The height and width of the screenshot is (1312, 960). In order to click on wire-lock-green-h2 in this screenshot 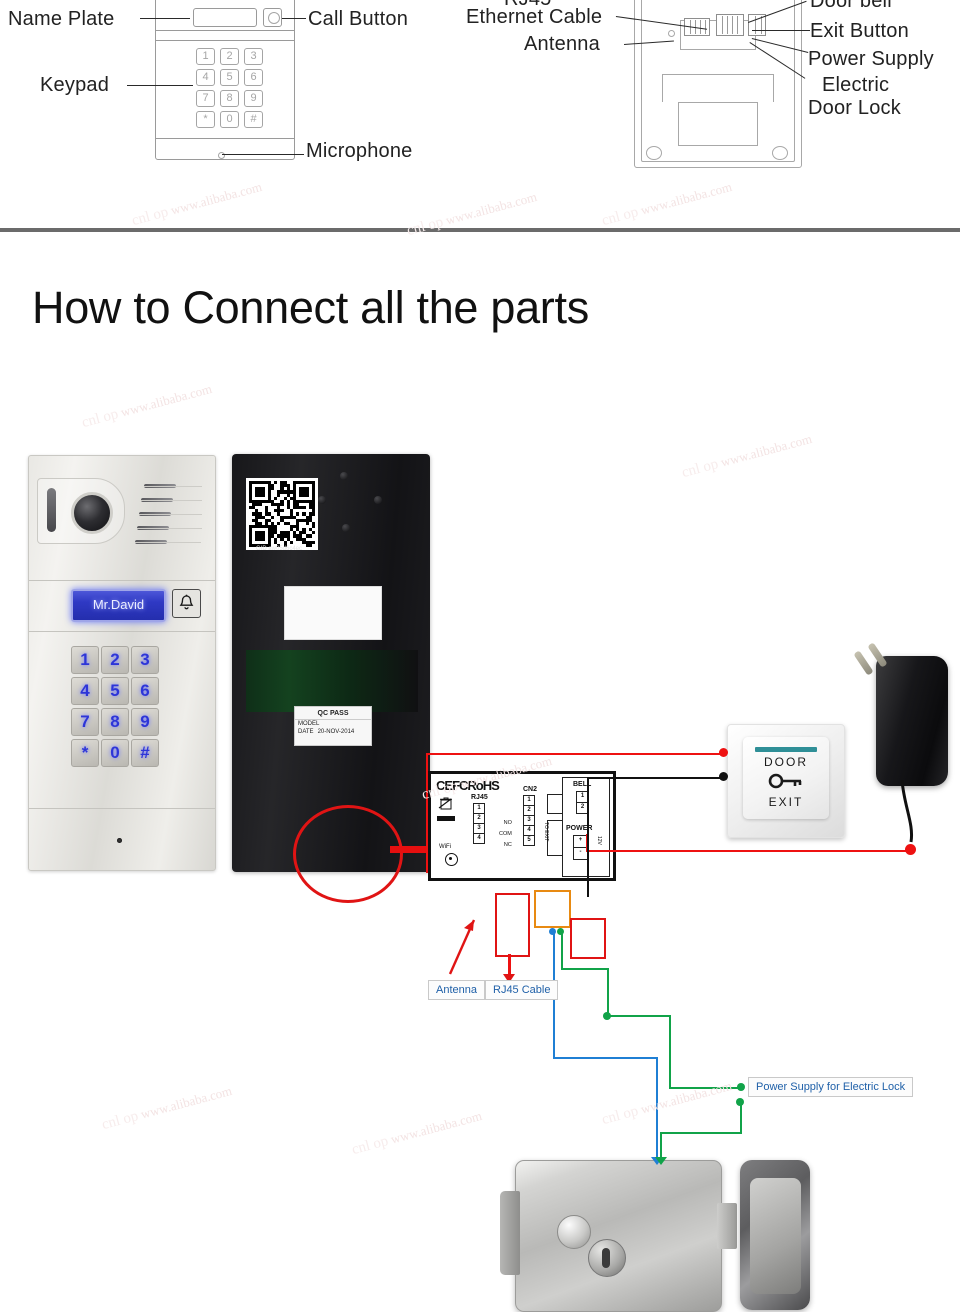, I will do `click(639, 1016)`.